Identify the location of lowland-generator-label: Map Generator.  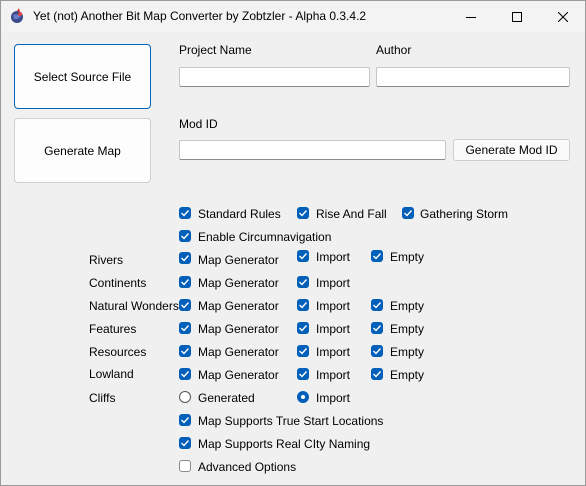
(238, 375).